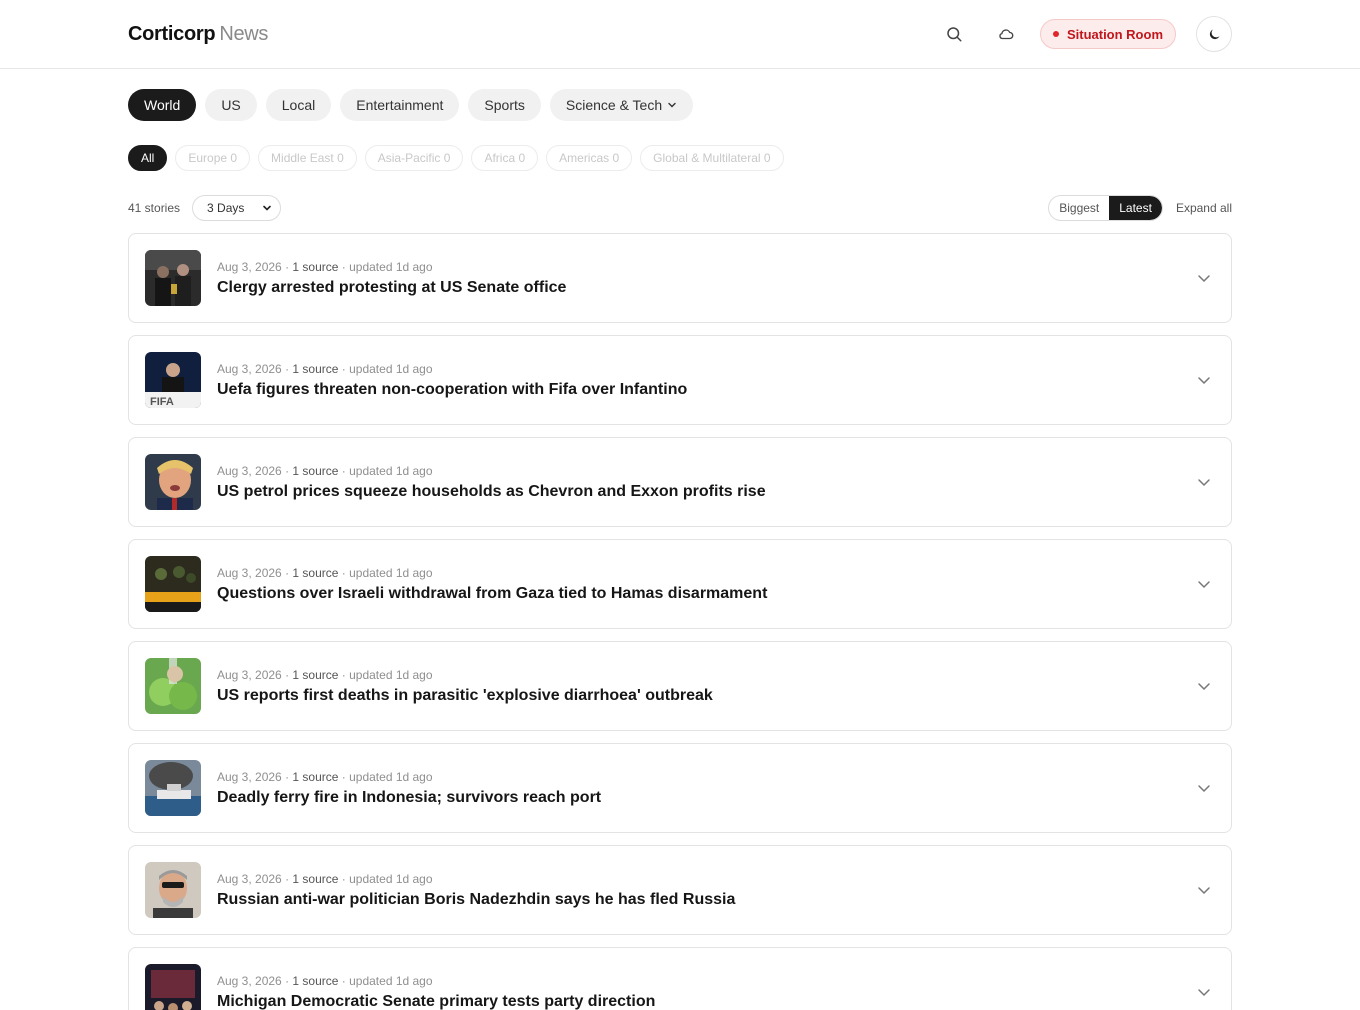 This screenshot has height=1010, width=1360. I want to click on tab-label: Local, so click(298, 105).